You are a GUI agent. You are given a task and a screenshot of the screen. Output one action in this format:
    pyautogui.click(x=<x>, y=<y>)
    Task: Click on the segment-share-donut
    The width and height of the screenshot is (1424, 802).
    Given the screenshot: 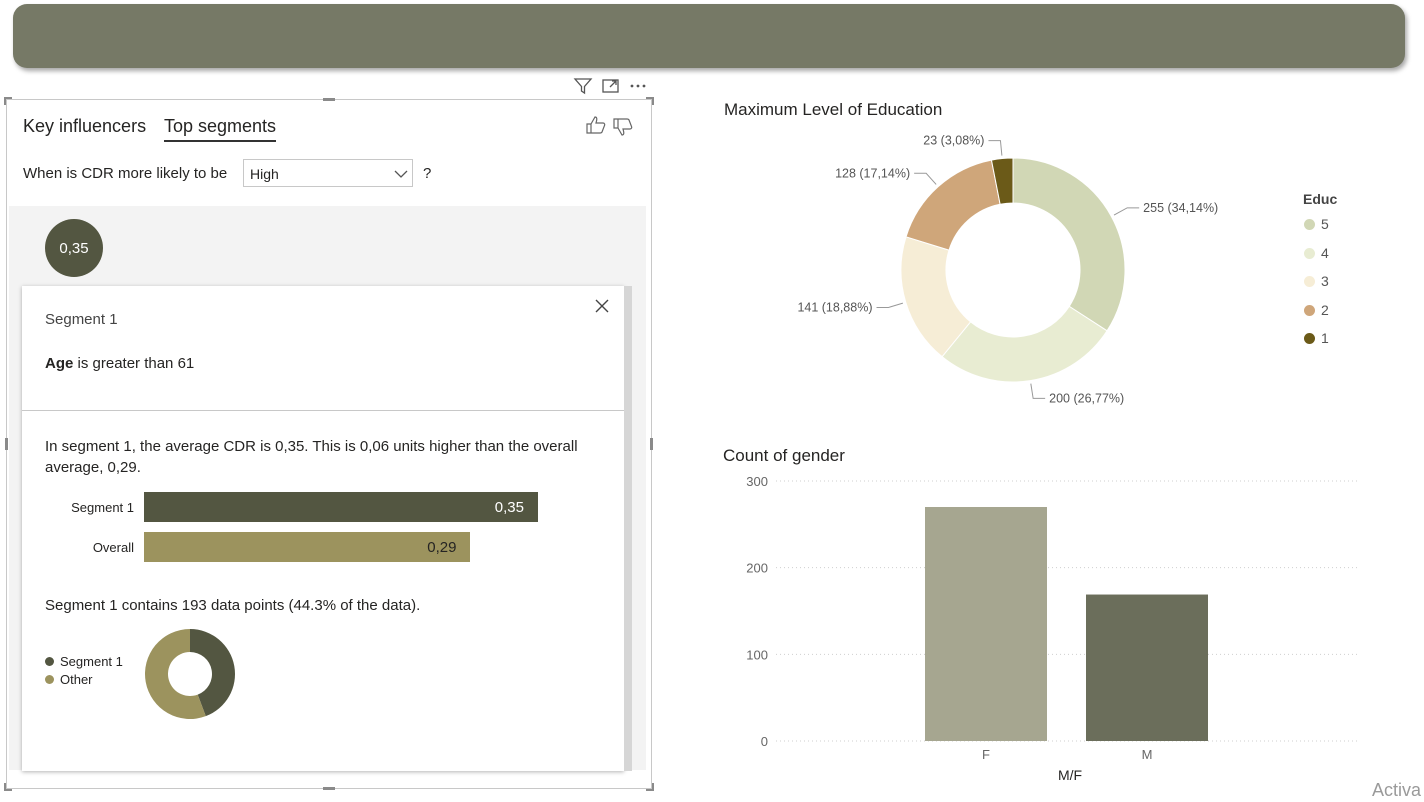 What is the action you would take?
    pyautogui.click(x=190, y=674)
    